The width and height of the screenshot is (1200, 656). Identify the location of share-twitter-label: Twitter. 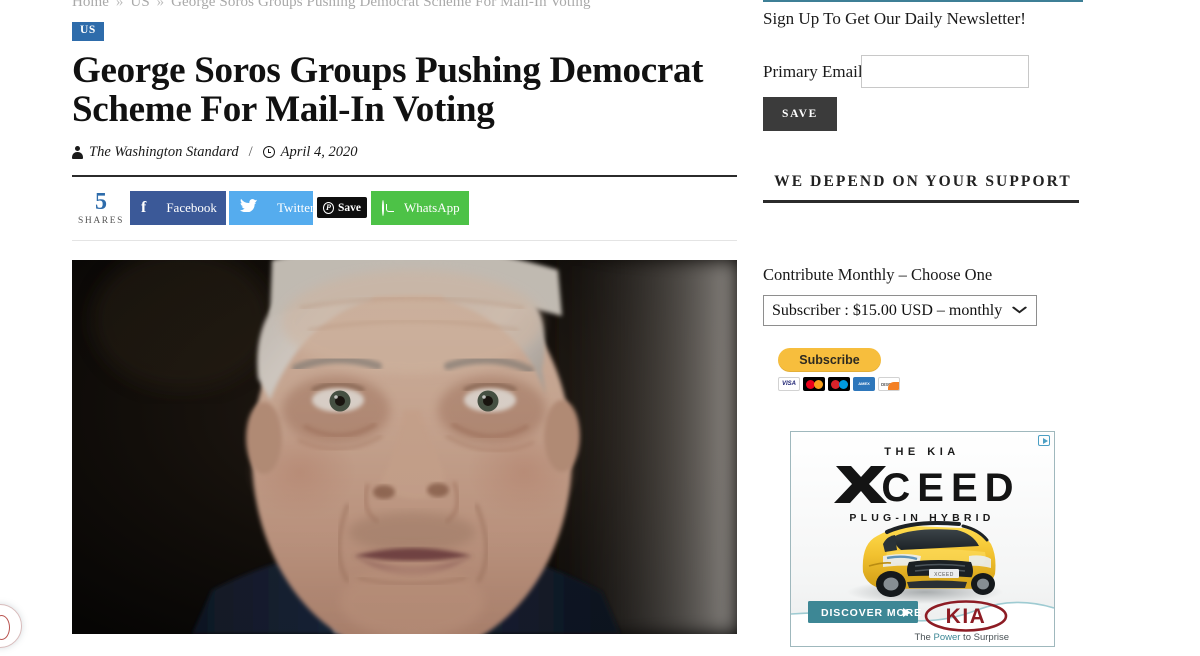
(296, 207).